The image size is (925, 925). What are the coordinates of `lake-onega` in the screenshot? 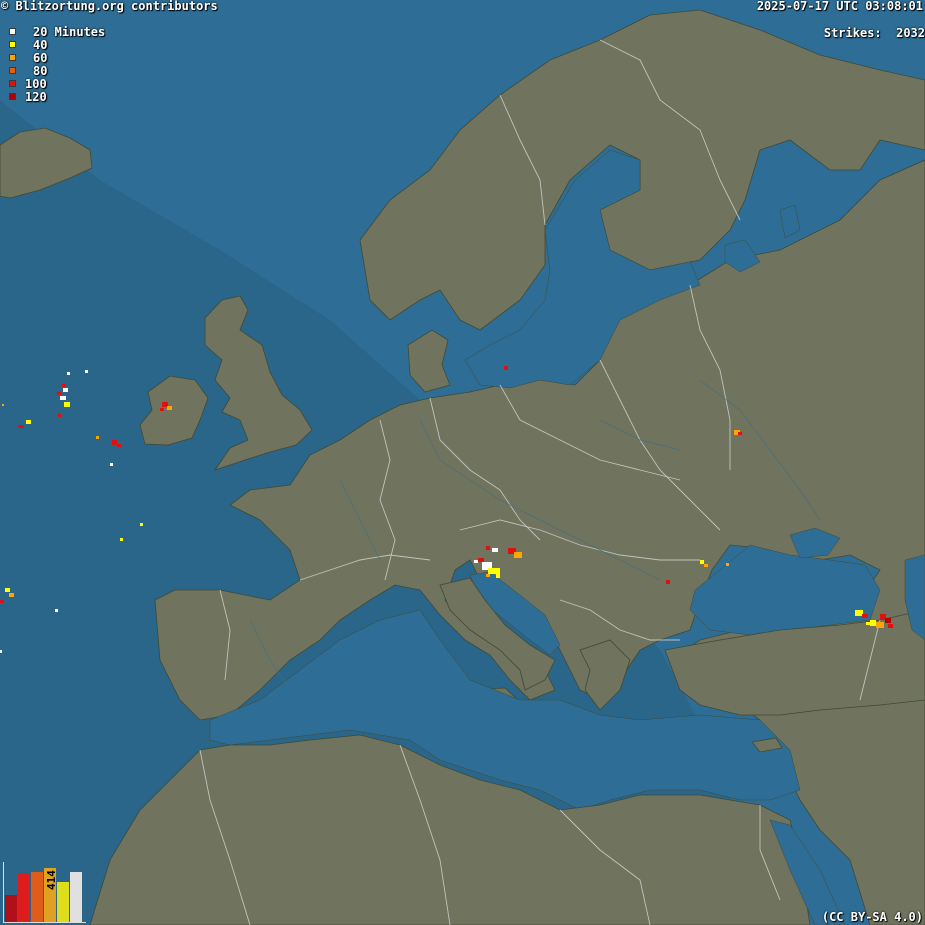 It's located at (790, 221).